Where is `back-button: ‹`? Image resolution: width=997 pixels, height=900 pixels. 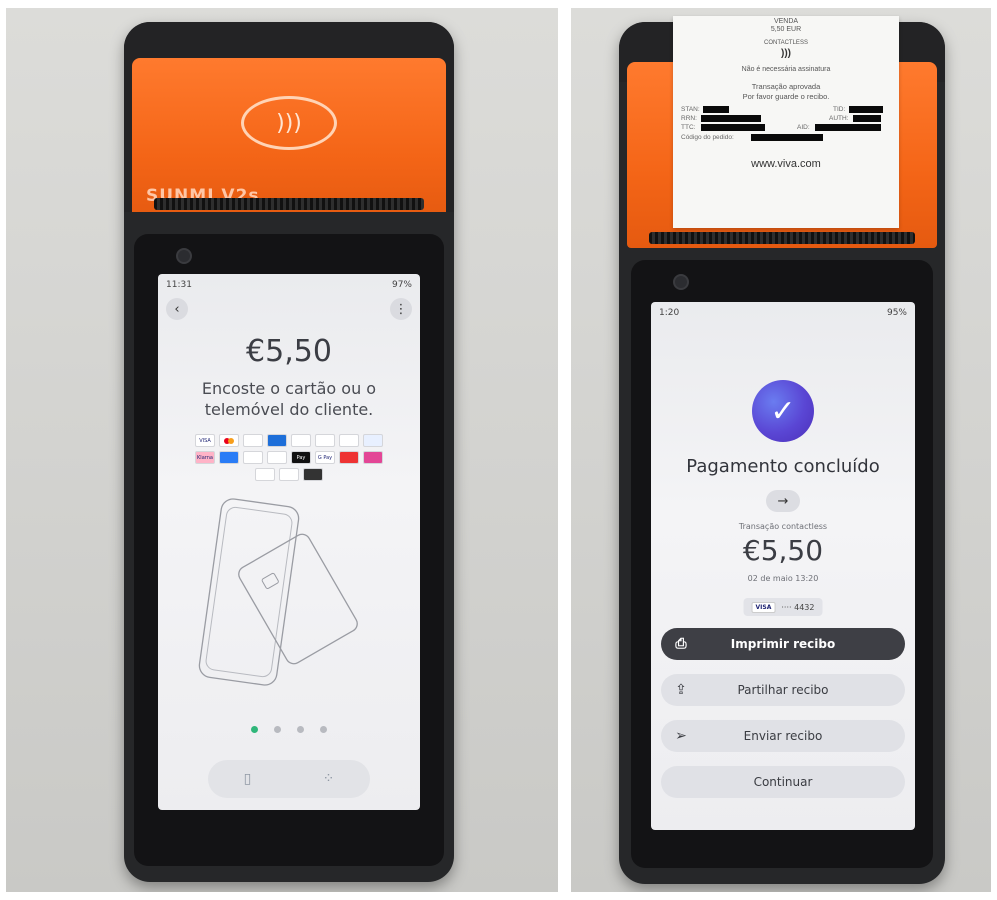 back-button: ‹ is located at coordinates (177, 309).